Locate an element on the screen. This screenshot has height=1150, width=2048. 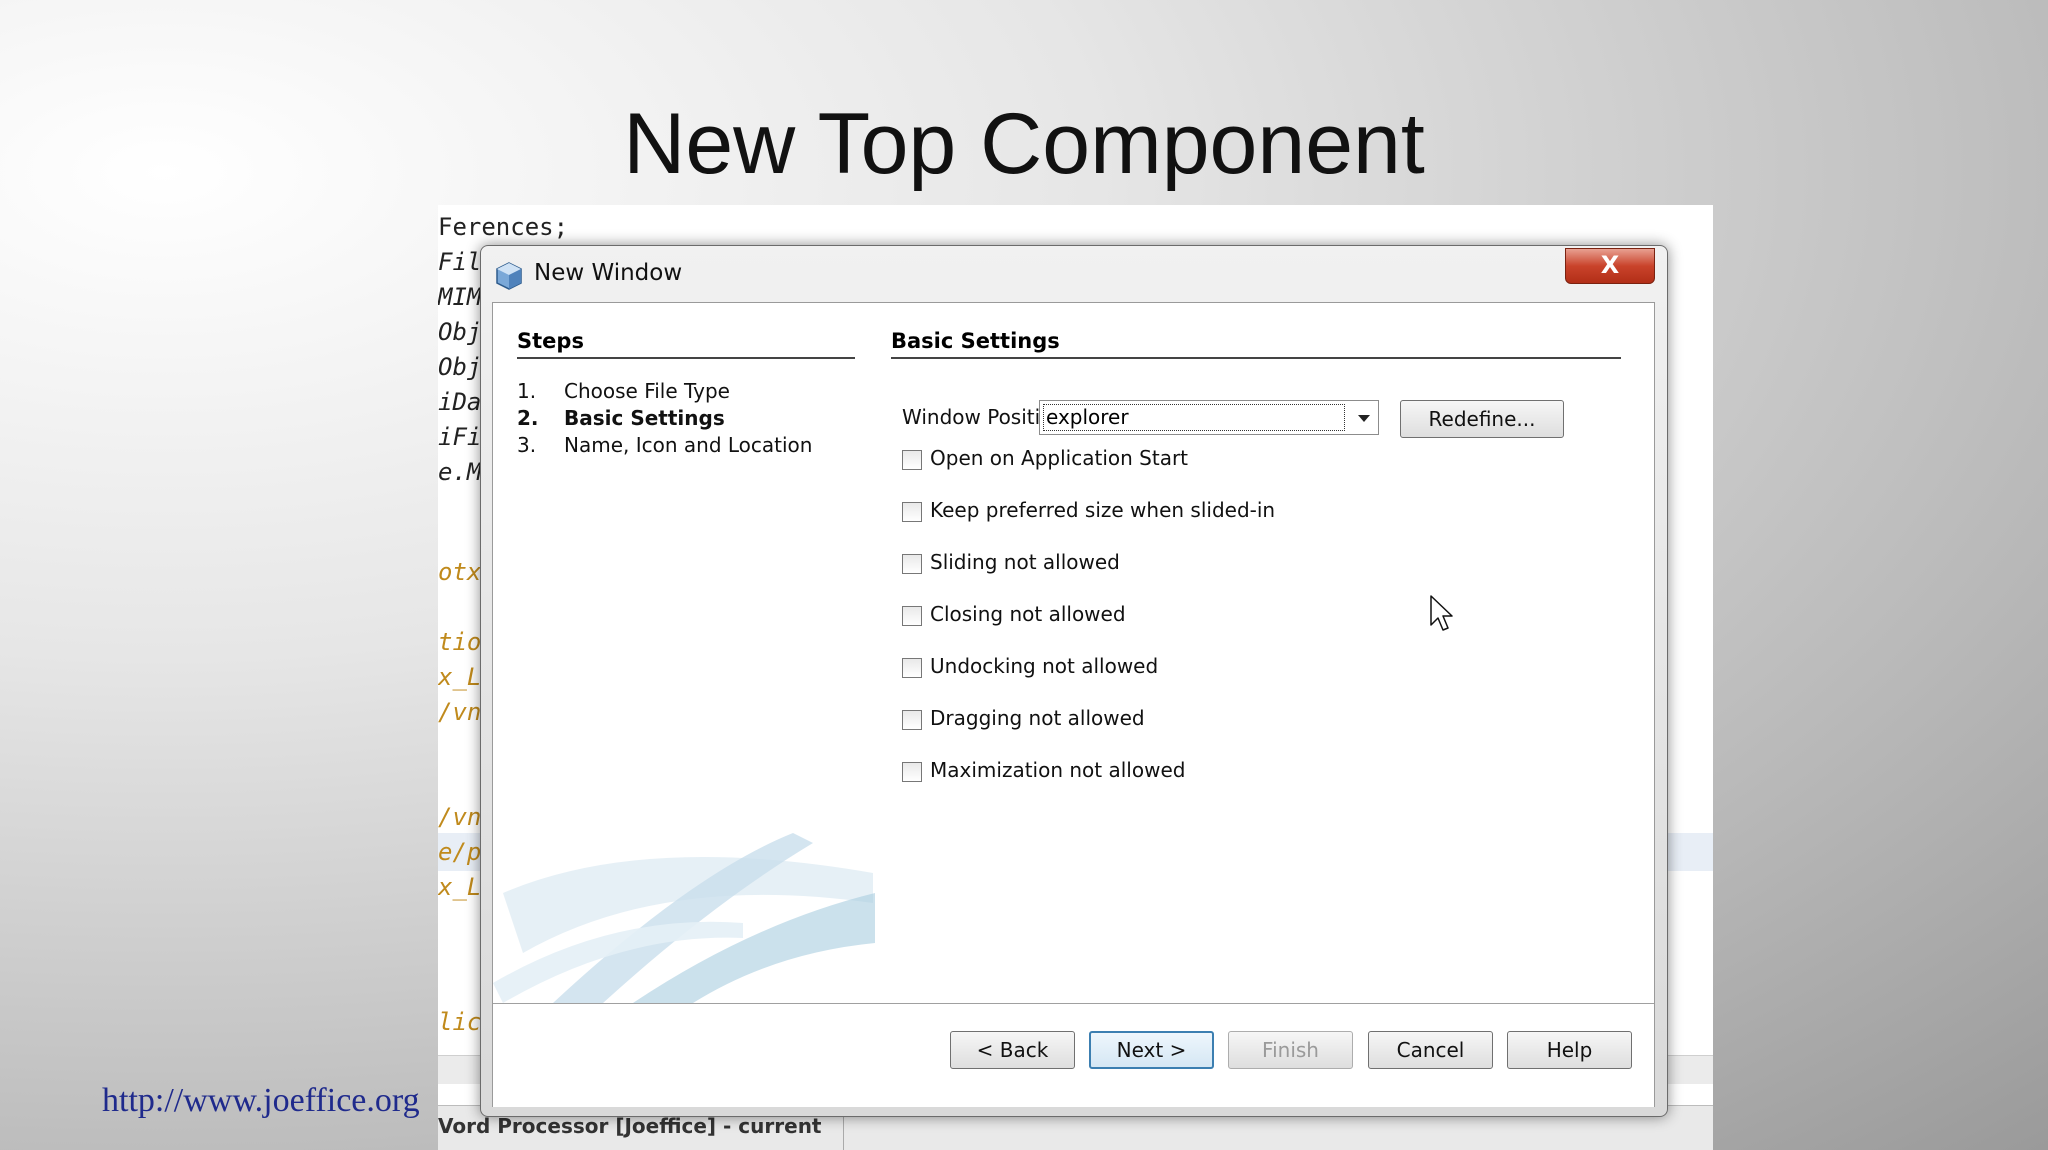
checkbox-label: Maximization not allowed is located at coordinates (1058, 770).